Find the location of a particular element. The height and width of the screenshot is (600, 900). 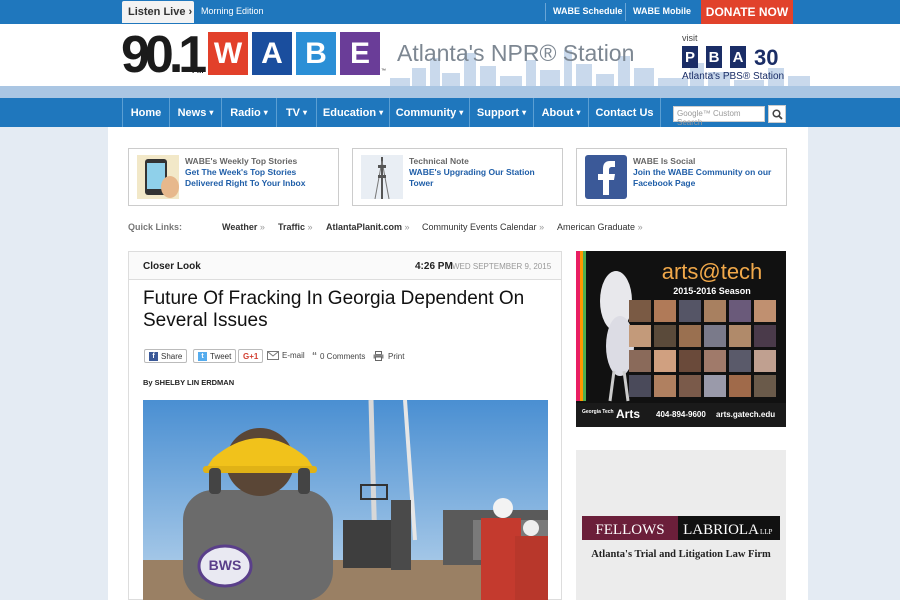

pba-logo-letter: B is located at coordinates (714, 57).